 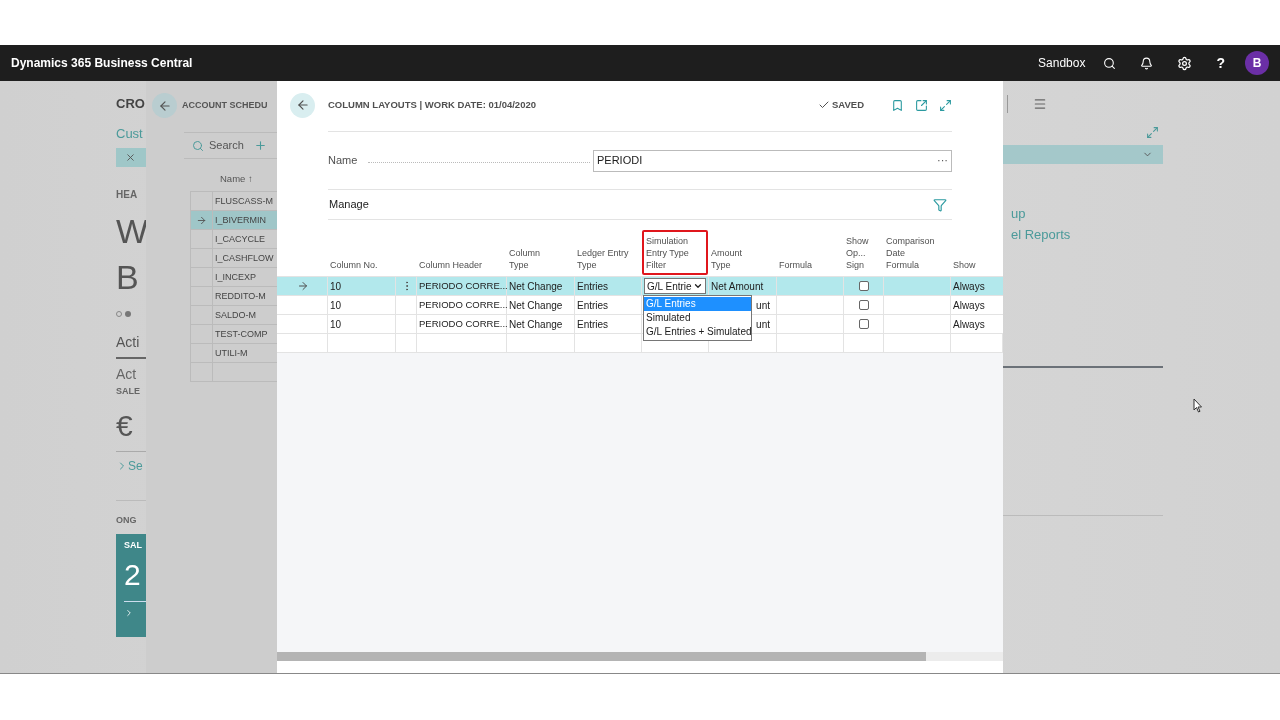 I want to click on section-heading: HEA, so click(x=127, y=195).